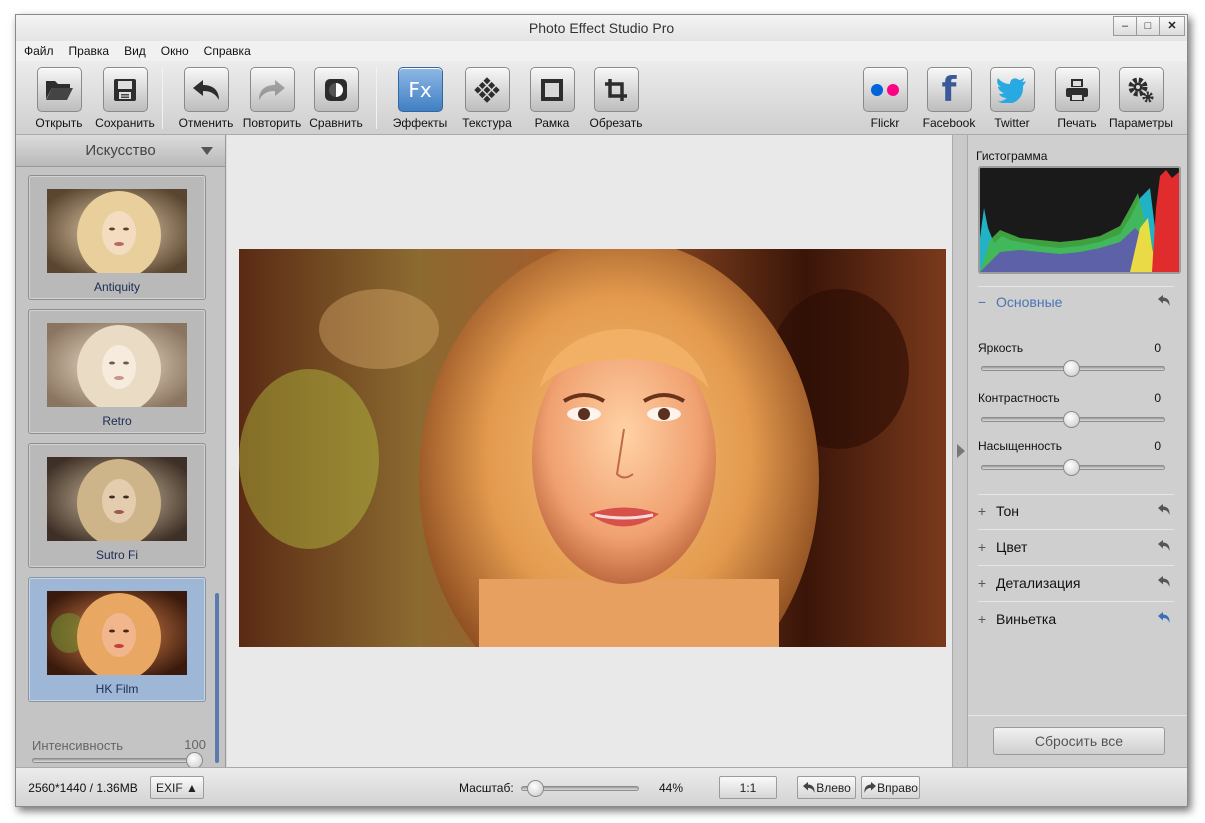  Describe the element at coordinates (206, 123) in the screenshot. I see `undo-label: Отменить` at that location.